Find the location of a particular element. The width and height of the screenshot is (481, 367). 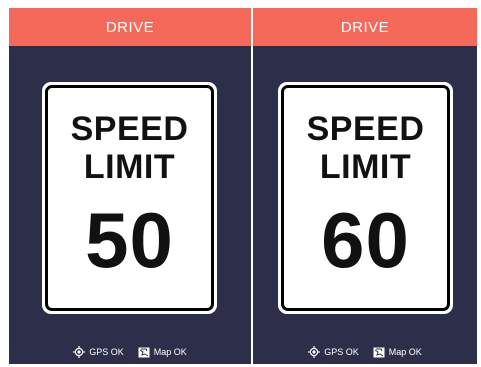

speed-limit-value: 60 is located at coordinates (365, 240).